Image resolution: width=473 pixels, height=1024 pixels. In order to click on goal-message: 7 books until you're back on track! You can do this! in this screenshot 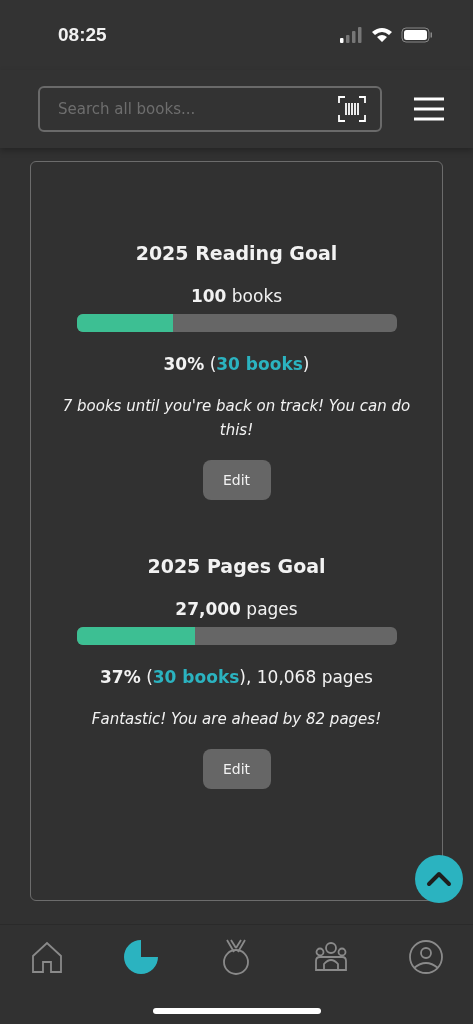, I will do `click(236, 418)`.